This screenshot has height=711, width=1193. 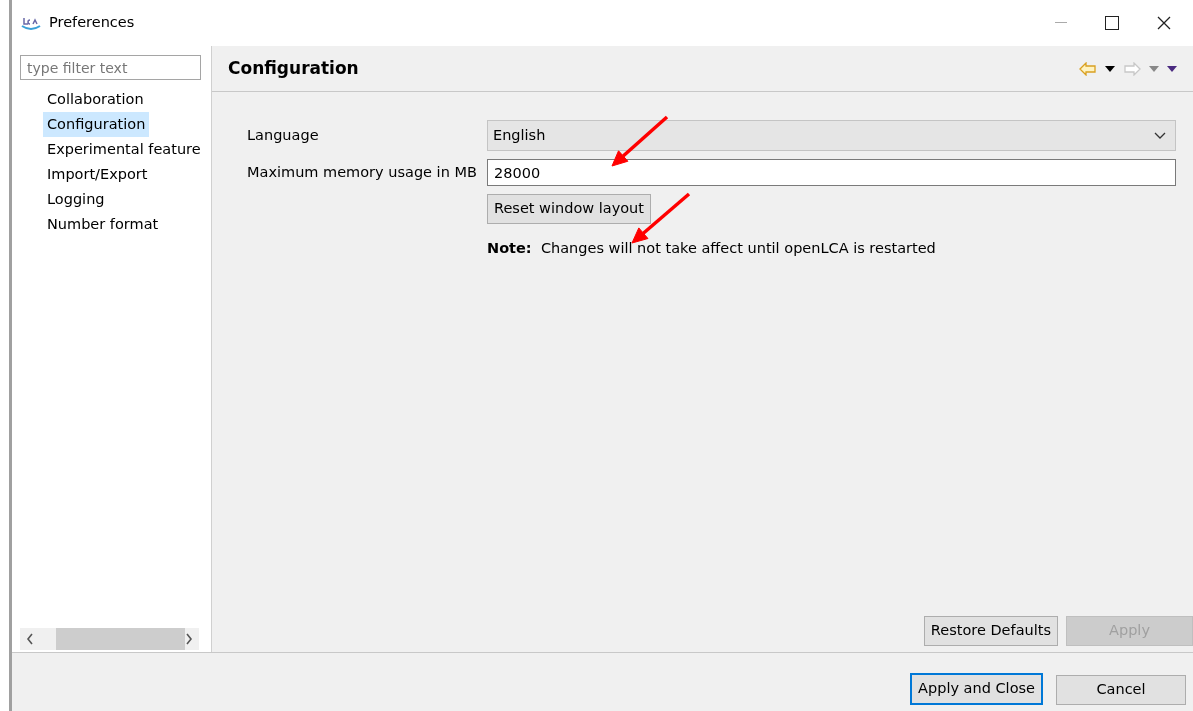 I want to click on field-label: Maximum memory usage in MB, so click(x=362, y=172).